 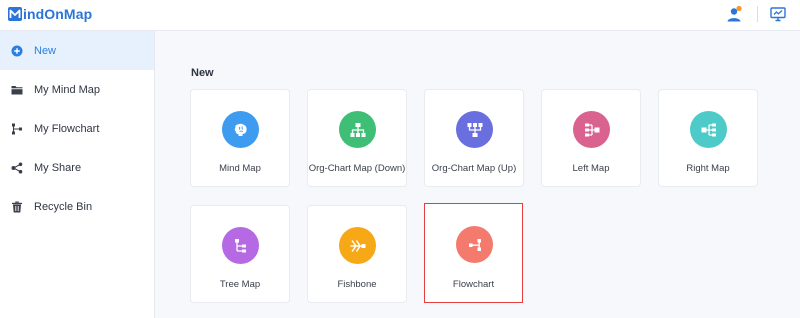 What do you see at coordinates (240, 284) in the screenshot?
I see `card-label: Tree Map` at bounding box center [240, 284].